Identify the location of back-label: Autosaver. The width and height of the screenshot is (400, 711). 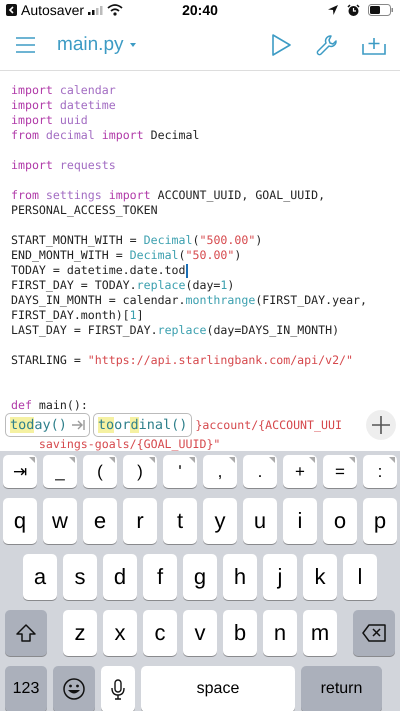
(52, 10).